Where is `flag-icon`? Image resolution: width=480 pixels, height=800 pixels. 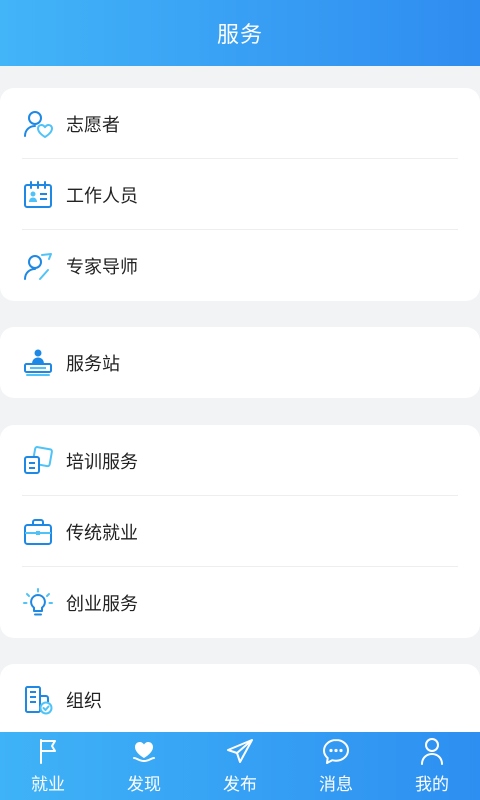 flag-icon is located at coordinates (48, 751).